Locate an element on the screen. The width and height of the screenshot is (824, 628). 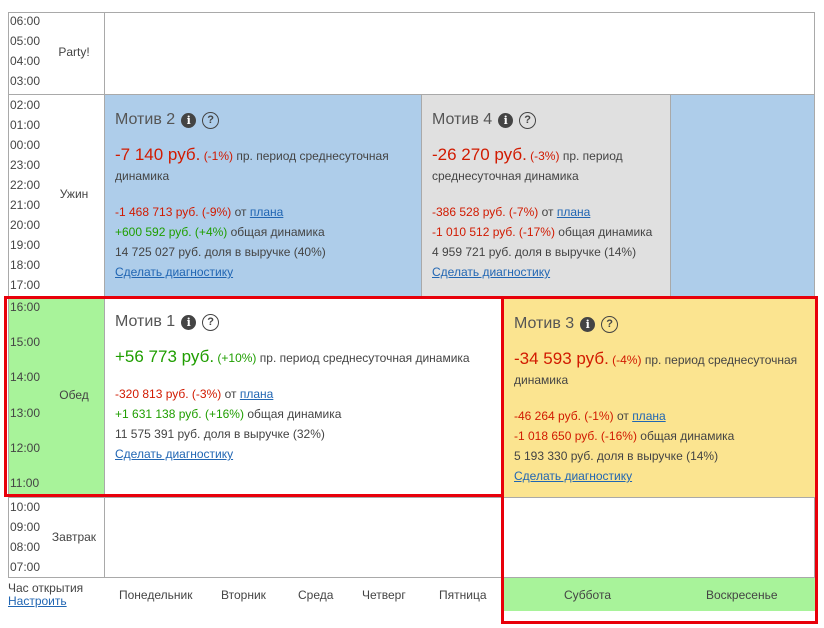
hour-label: 00:00 is located at coordinates (25, 145).